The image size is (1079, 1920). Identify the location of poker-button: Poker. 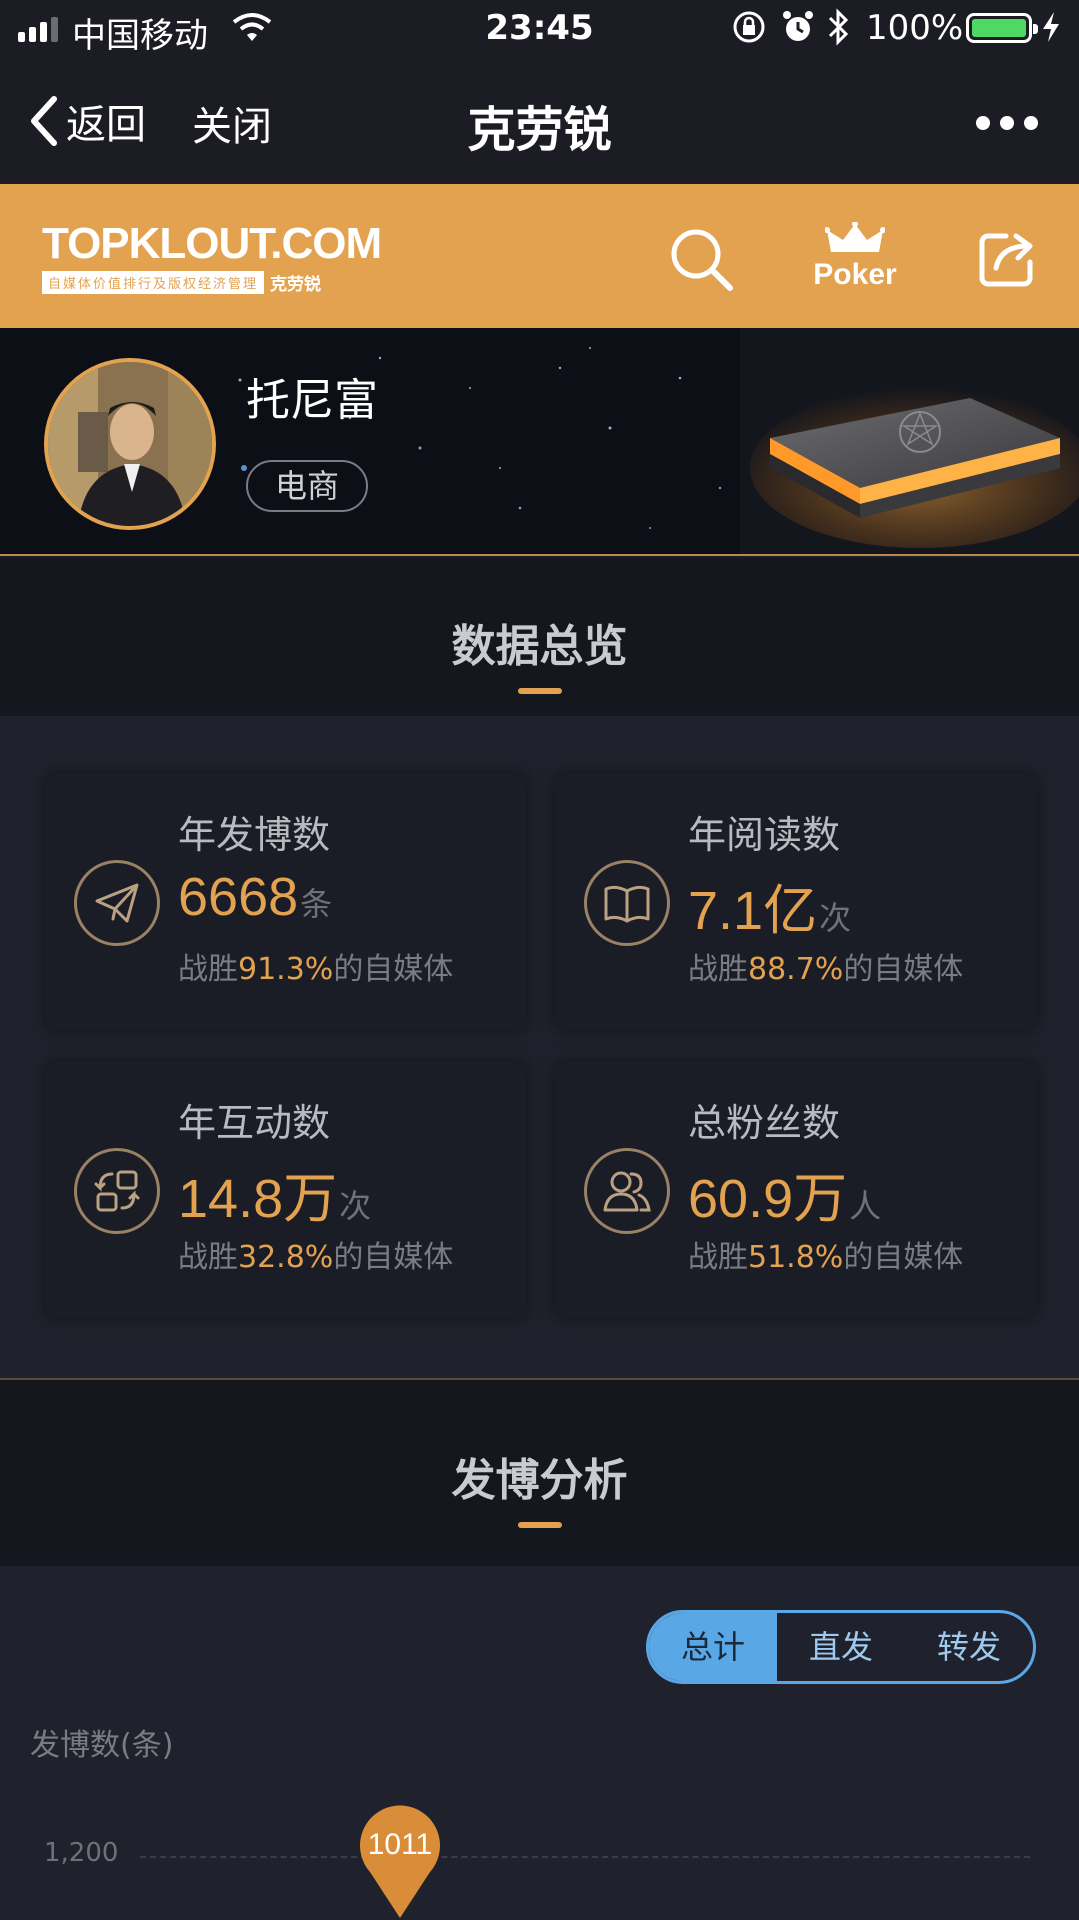
(855, 256).